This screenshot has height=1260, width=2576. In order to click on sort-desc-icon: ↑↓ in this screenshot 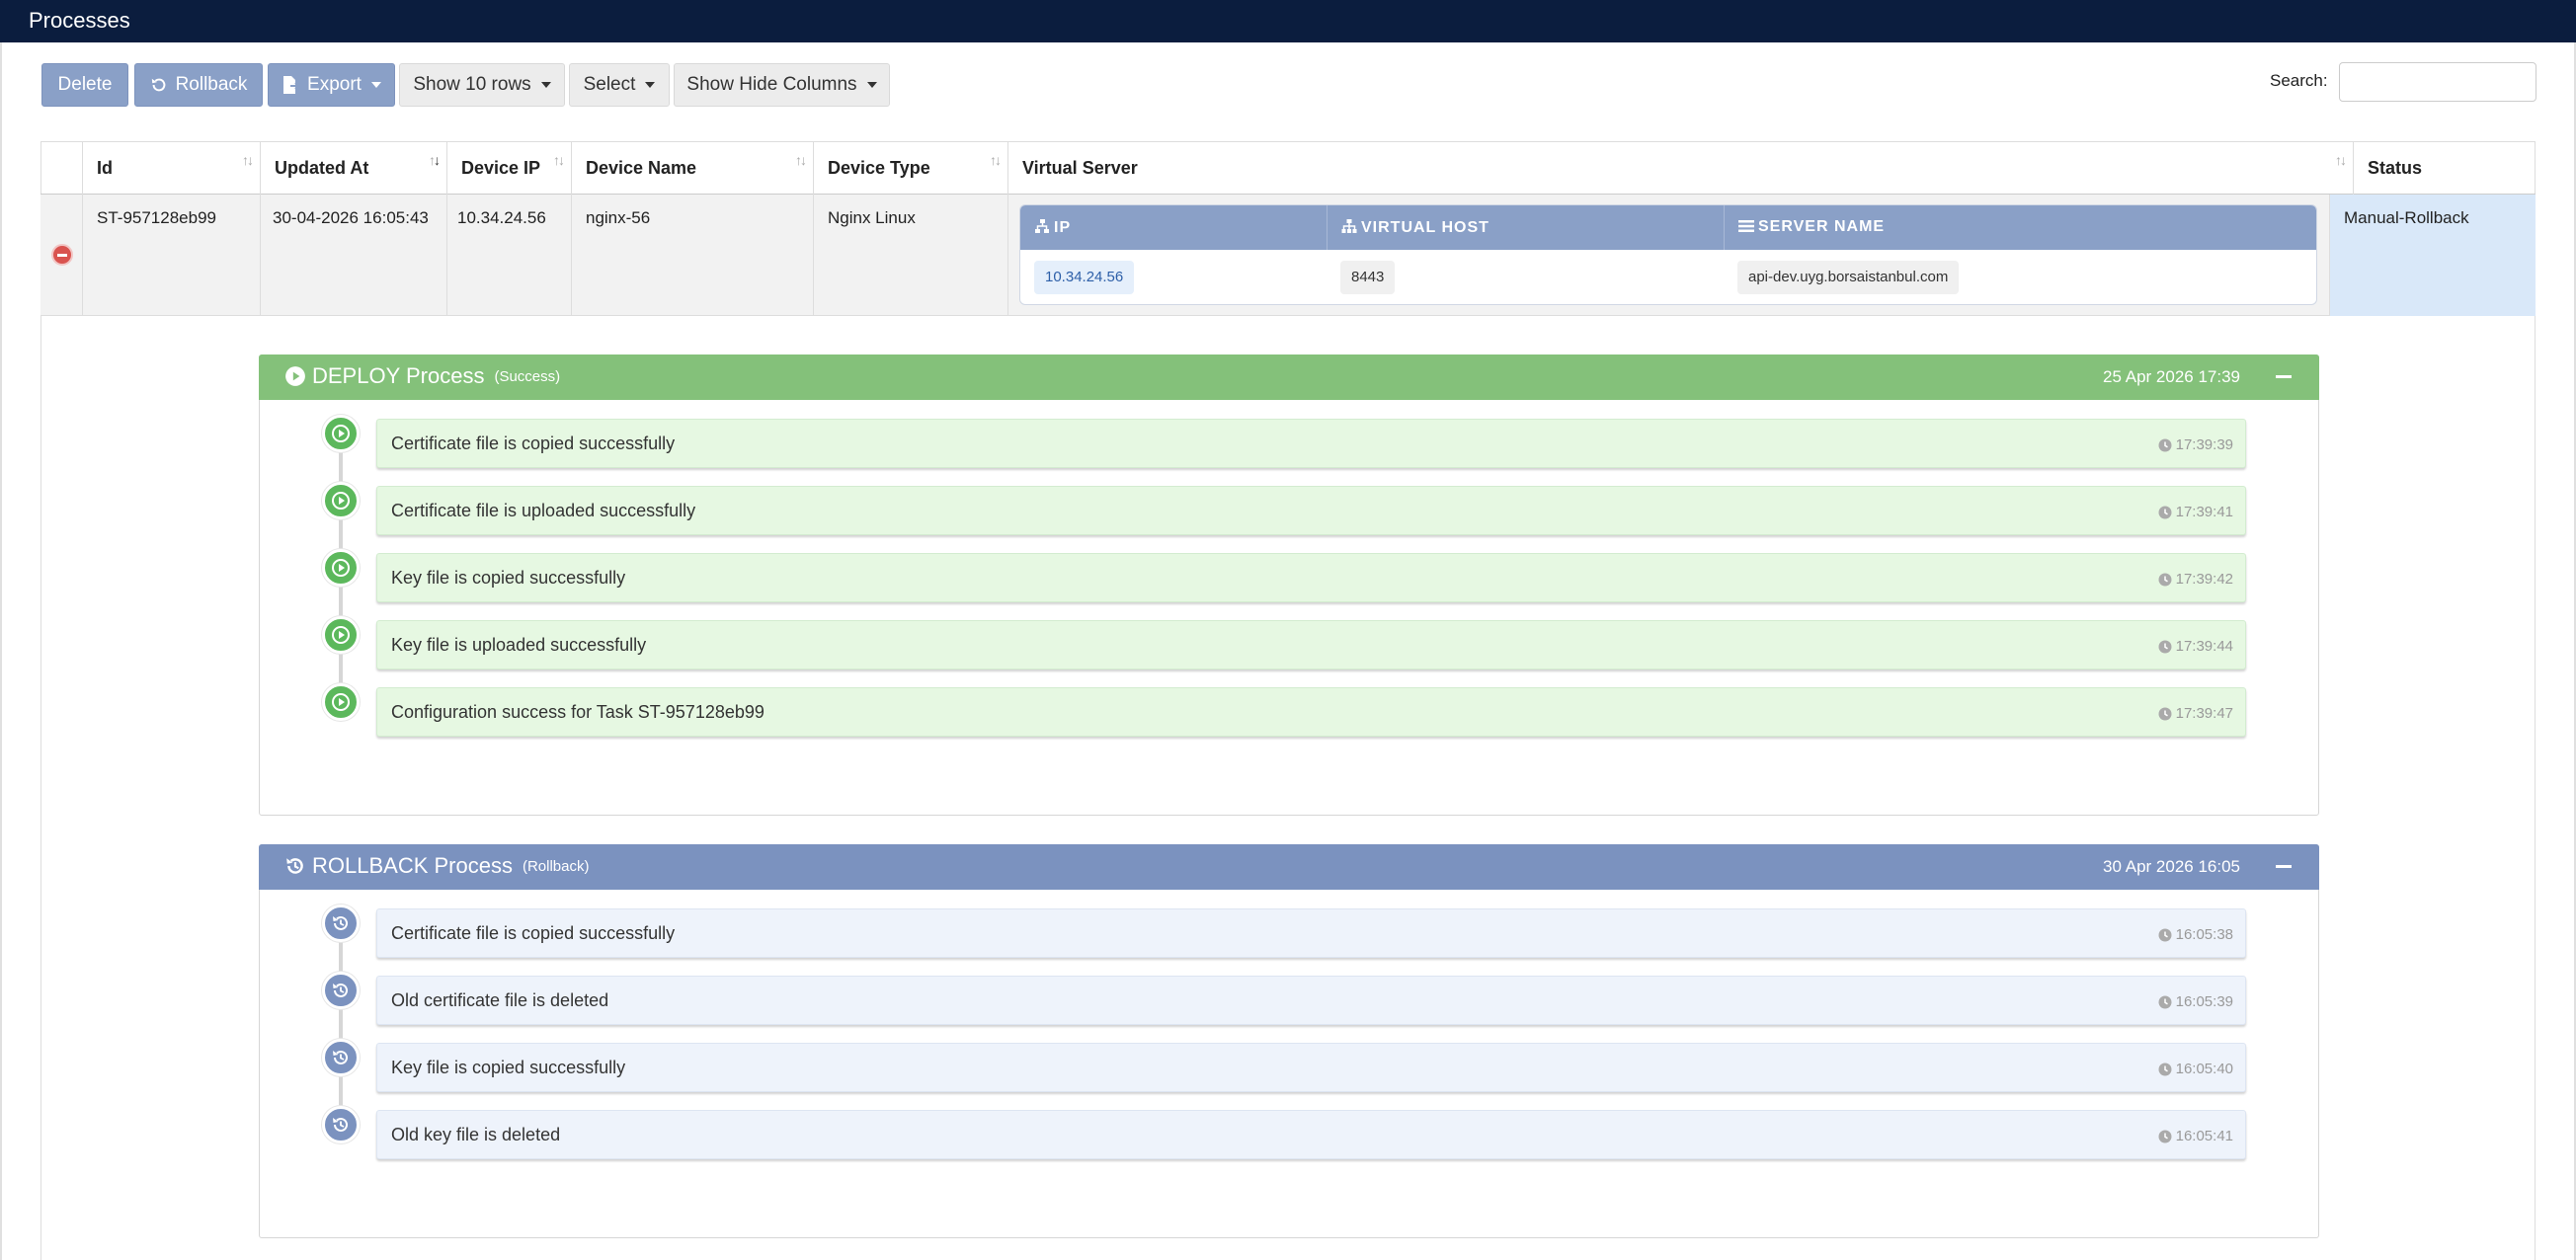, I will do `click(435, 160)`.